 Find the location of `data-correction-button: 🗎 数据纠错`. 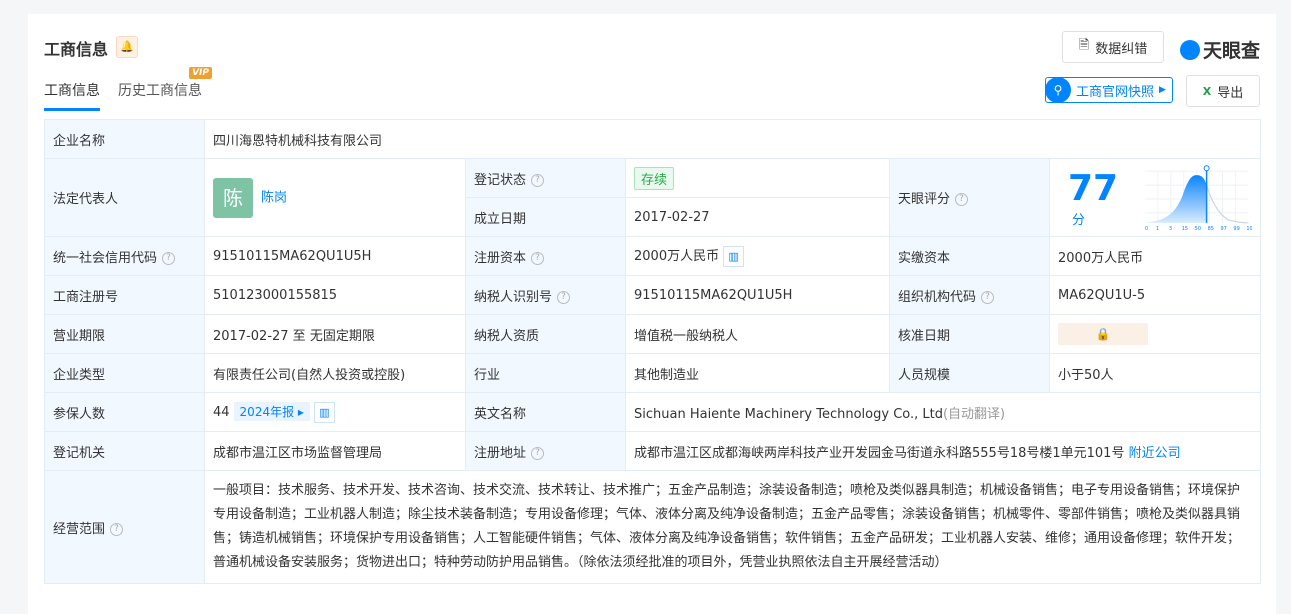

data-correction-button: 🗎 数据纠错 is located at coordinates (1113, 47).